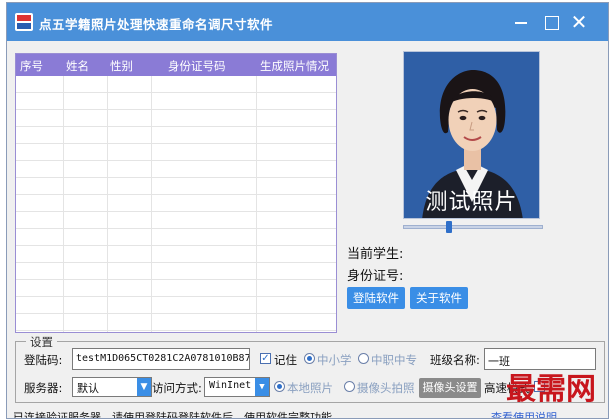 The height and width of the screenshot is (419, 615). What do you see at coordinates (473, 227) in the screenshot?
I see `zoom-slider` at bounding box center [473, 227].